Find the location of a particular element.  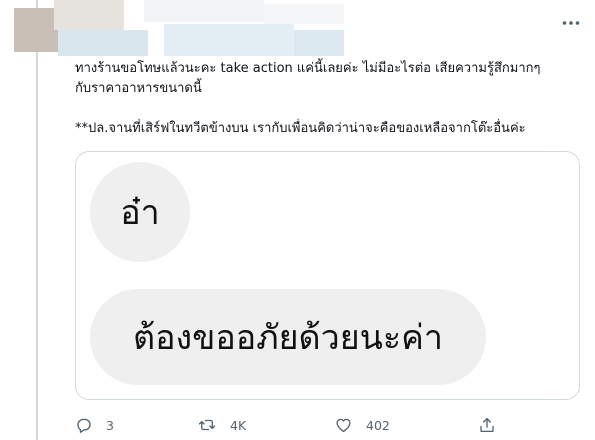

reply-icon is located at coordinates (84, 425).